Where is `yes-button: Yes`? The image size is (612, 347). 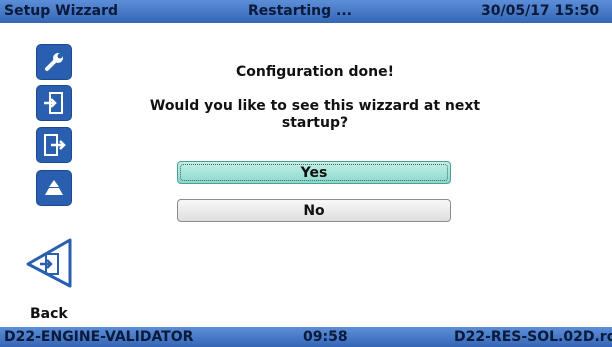
yes-button: Yes is located at coordinates (314, 172).